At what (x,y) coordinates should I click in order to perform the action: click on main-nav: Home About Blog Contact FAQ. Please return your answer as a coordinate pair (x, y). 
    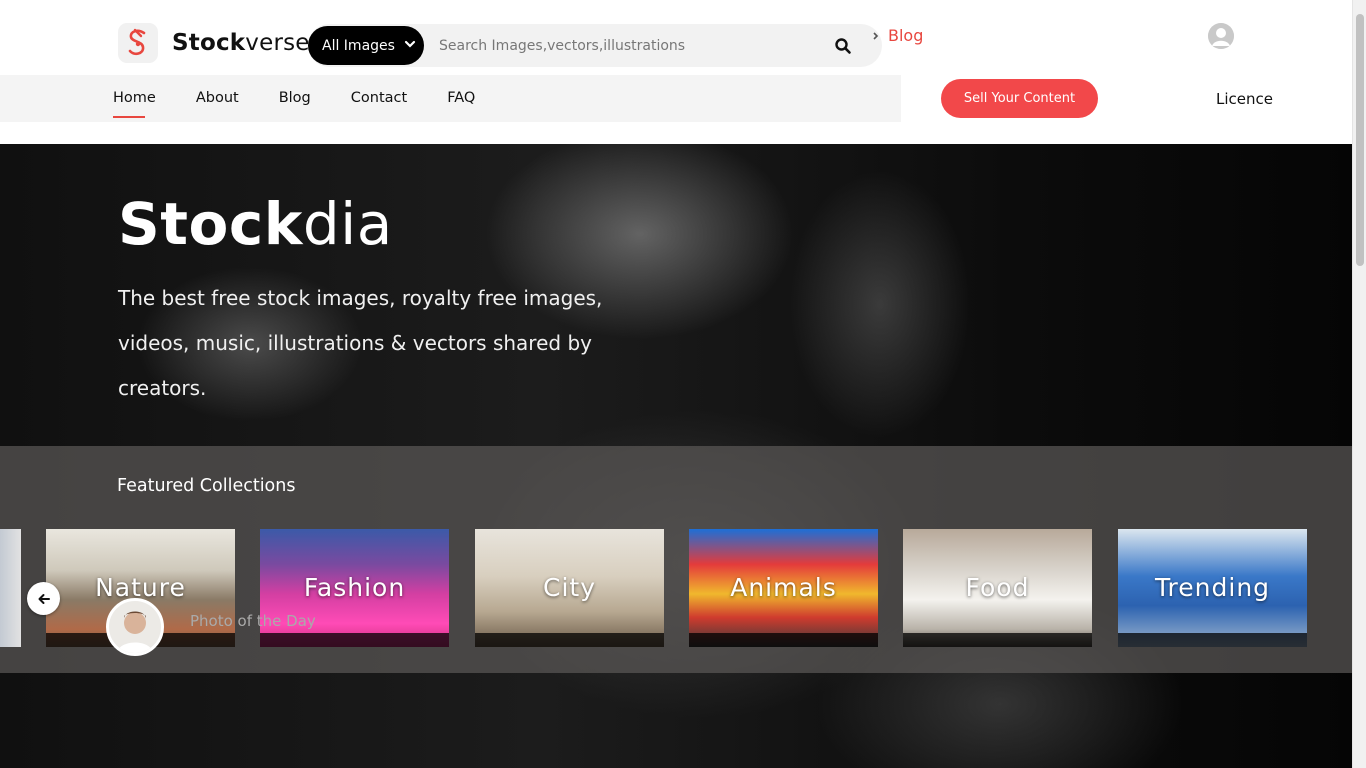
    Looking at the image, I should click on (314, 104).